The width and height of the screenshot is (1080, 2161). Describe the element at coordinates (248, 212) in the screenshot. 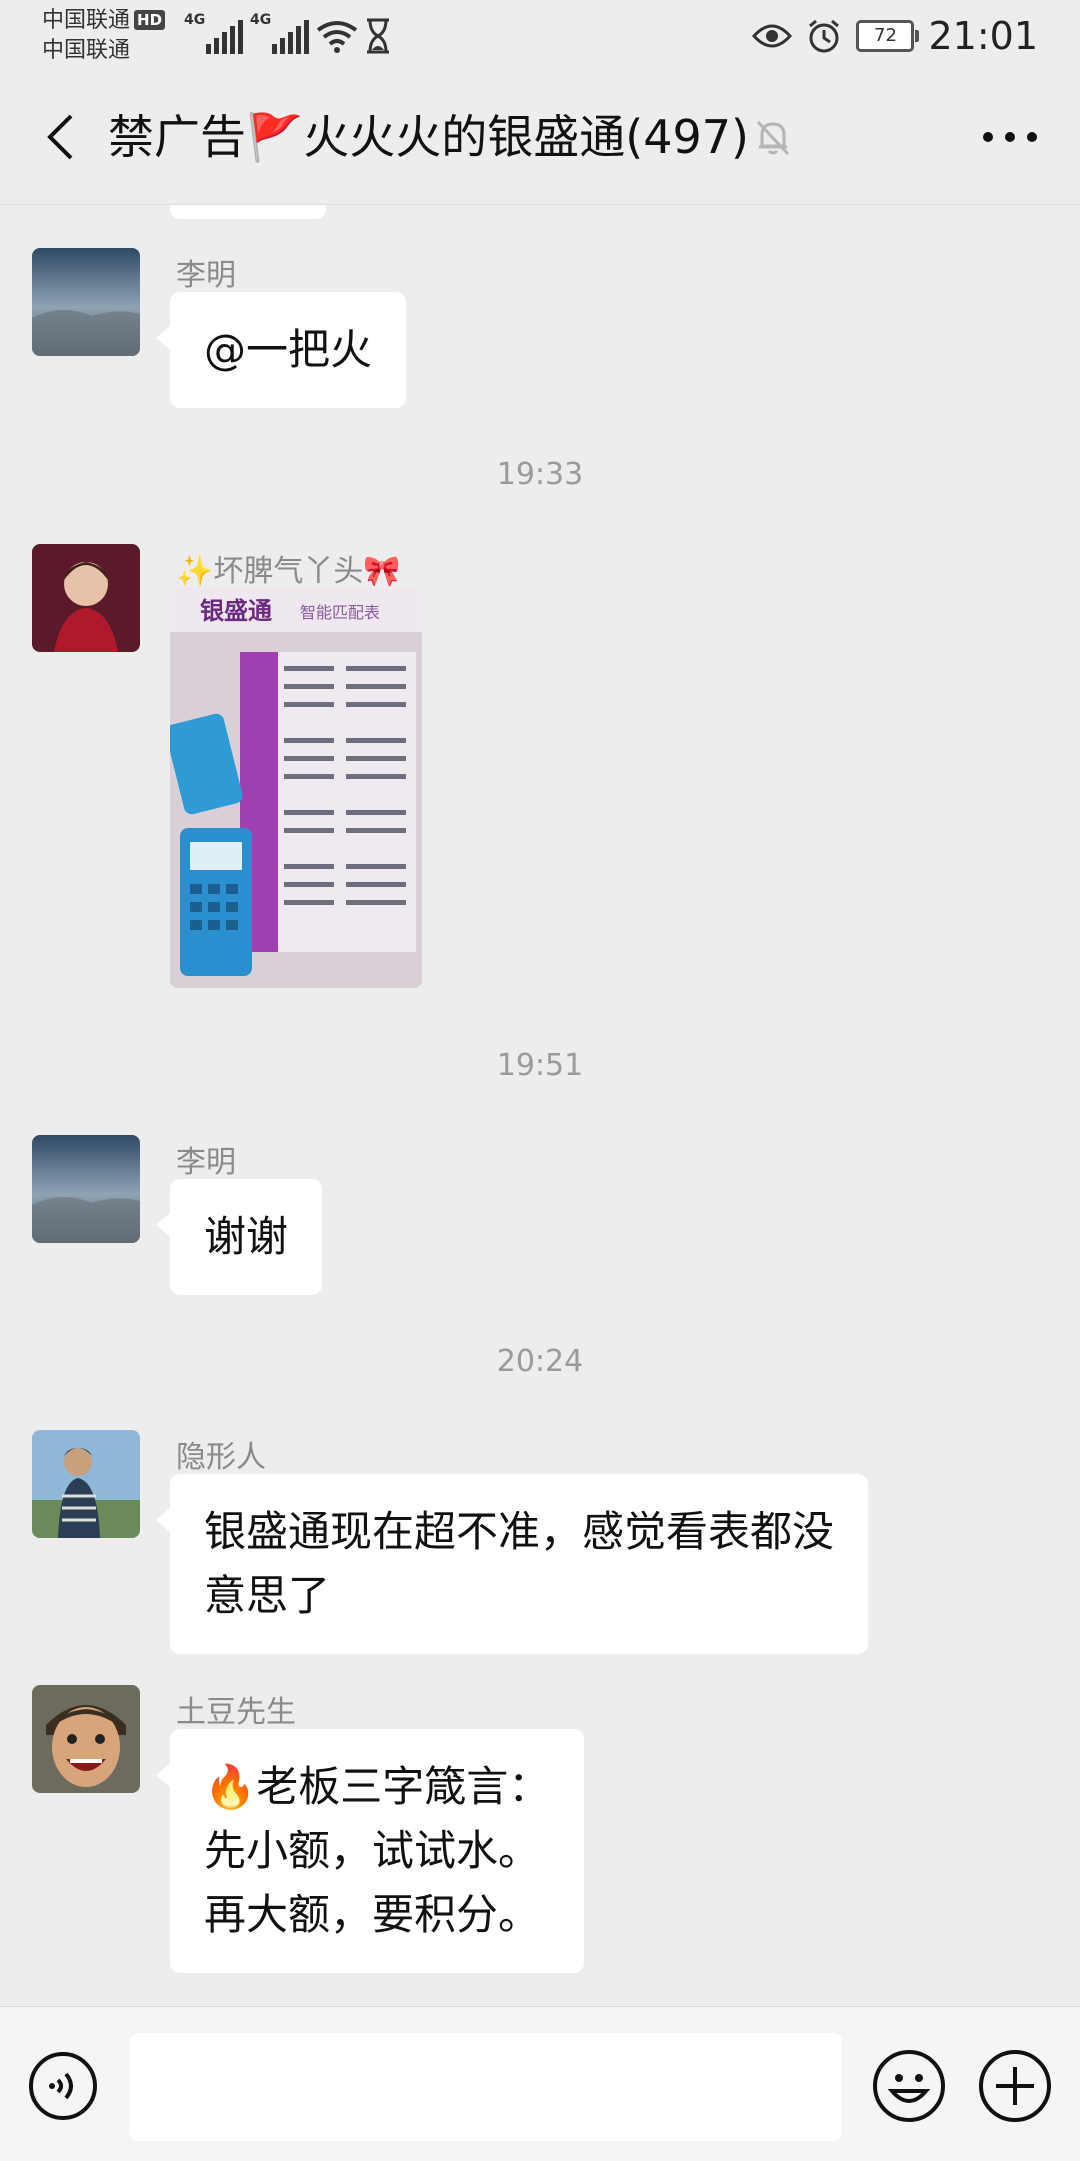

I see `partial-bubble` at that location.